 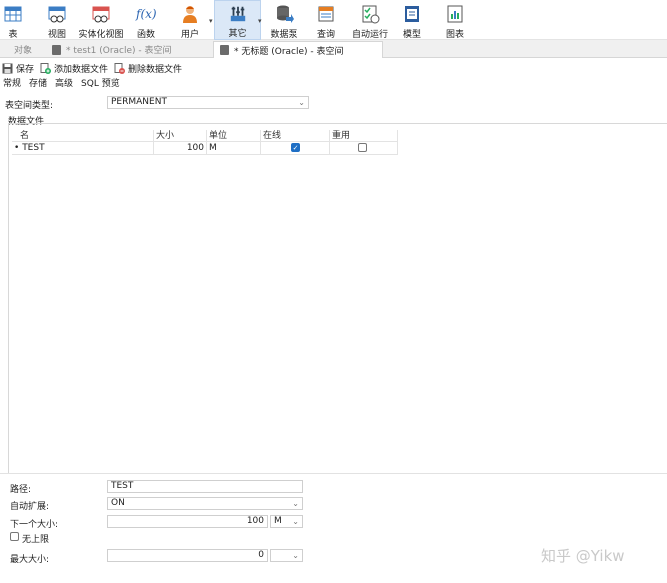 What do you see at coordinates (101, 14) in the screenshot?
I see `materialized-view-icon` at bounding box center [101, 14].